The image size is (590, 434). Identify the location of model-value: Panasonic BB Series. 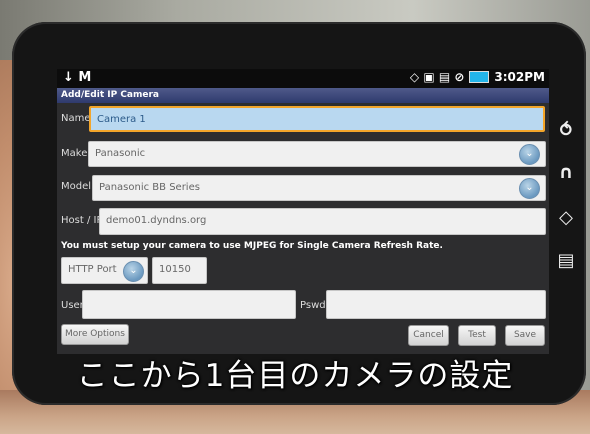
(149, 187).